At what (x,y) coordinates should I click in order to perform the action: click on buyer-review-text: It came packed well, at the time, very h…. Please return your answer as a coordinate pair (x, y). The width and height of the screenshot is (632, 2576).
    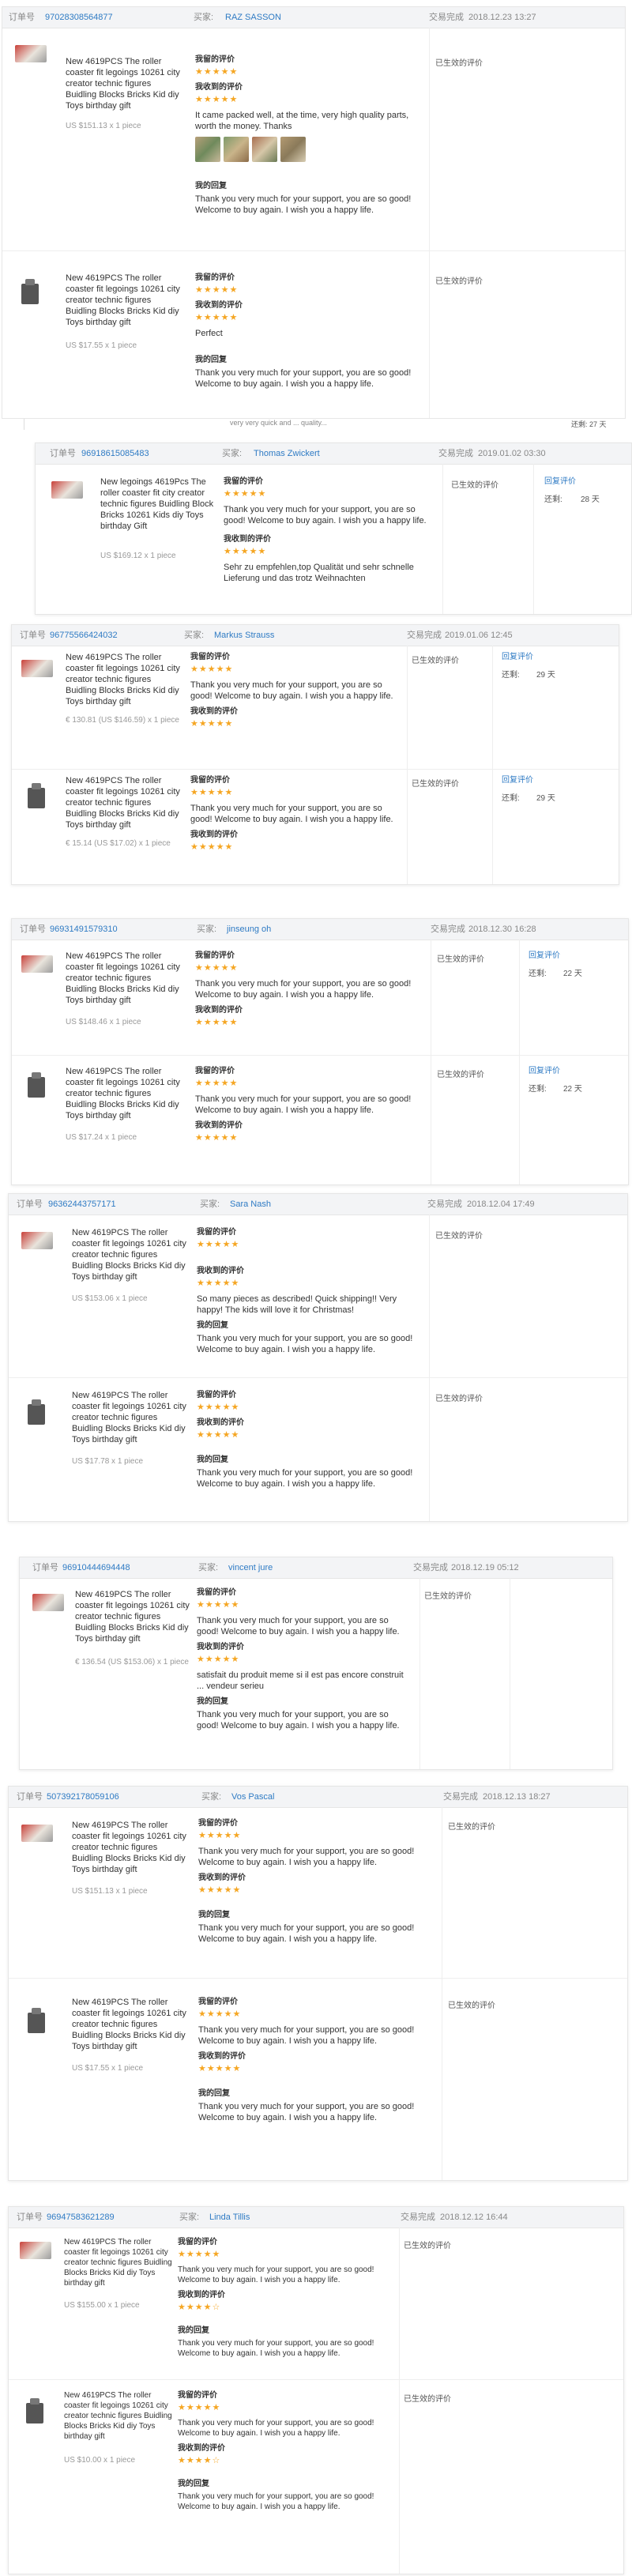
    Looking at the image, I should click on (302, 121).